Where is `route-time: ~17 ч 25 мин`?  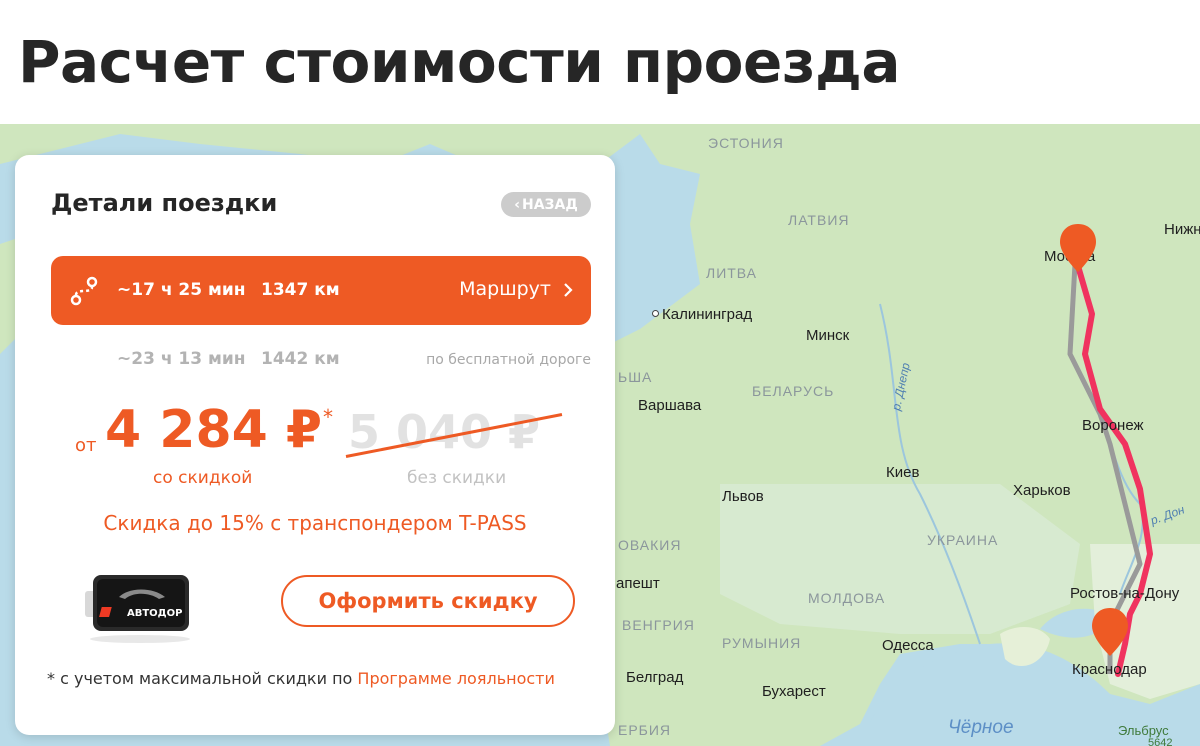
route-time: ~17 ч 25 мин is located at coordinates (181, 290).